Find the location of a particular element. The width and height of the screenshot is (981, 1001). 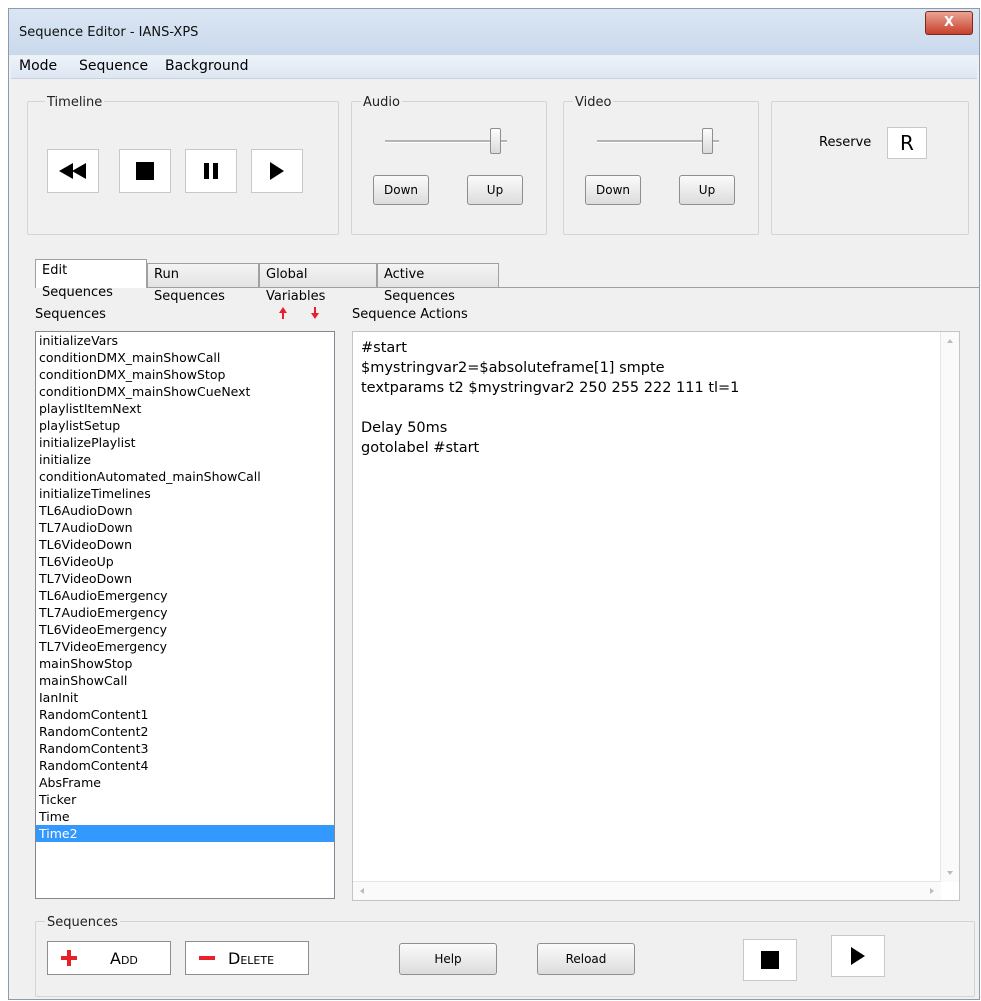

reserve-label: Reserve is located at coordinates (845, 142).